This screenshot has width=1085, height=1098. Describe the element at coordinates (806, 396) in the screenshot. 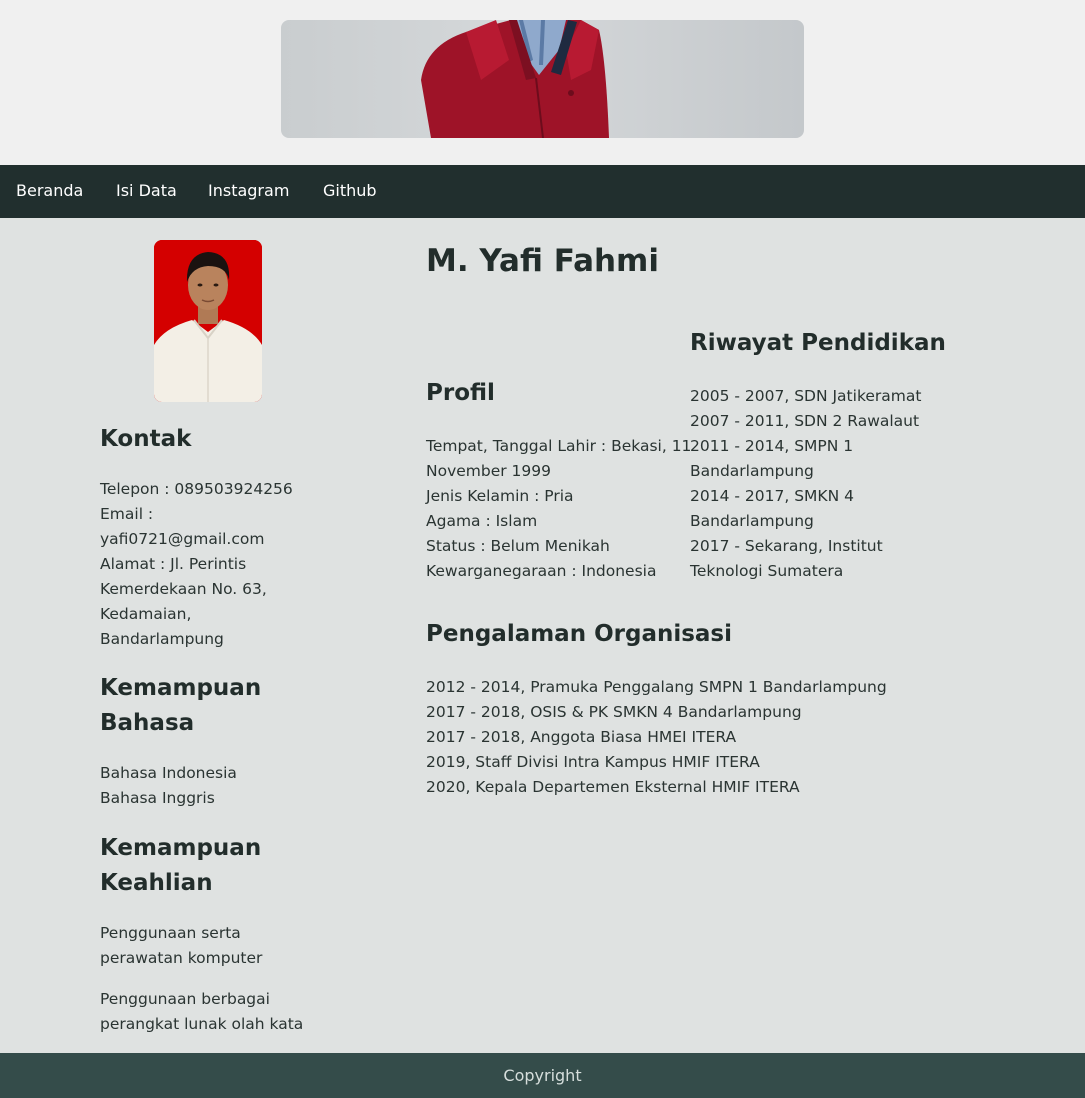

I see `pendidikan-line: 2005 - 2007, SDN Jatikeramat` at that location.